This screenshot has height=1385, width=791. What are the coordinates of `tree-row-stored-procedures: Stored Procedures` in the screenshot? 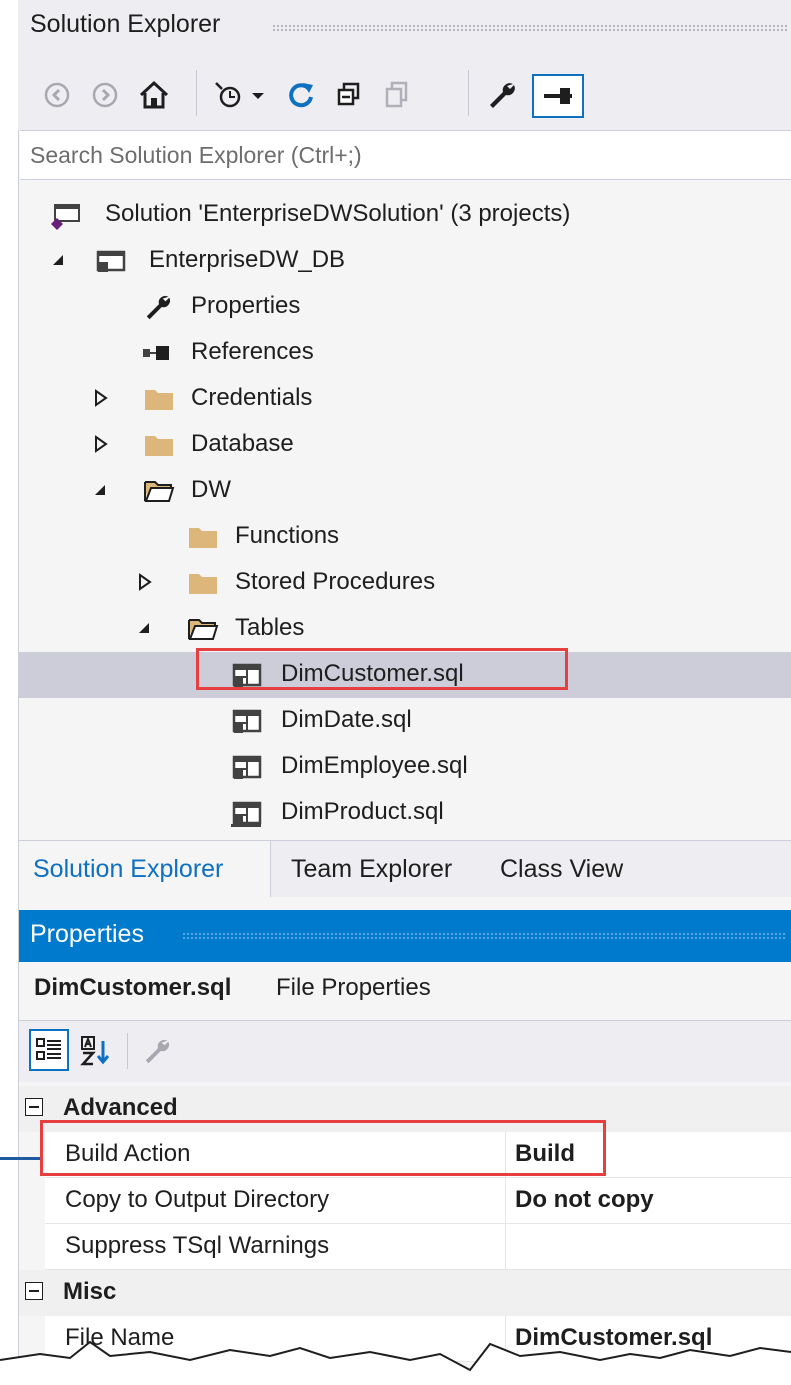 It's located at (405, 583).